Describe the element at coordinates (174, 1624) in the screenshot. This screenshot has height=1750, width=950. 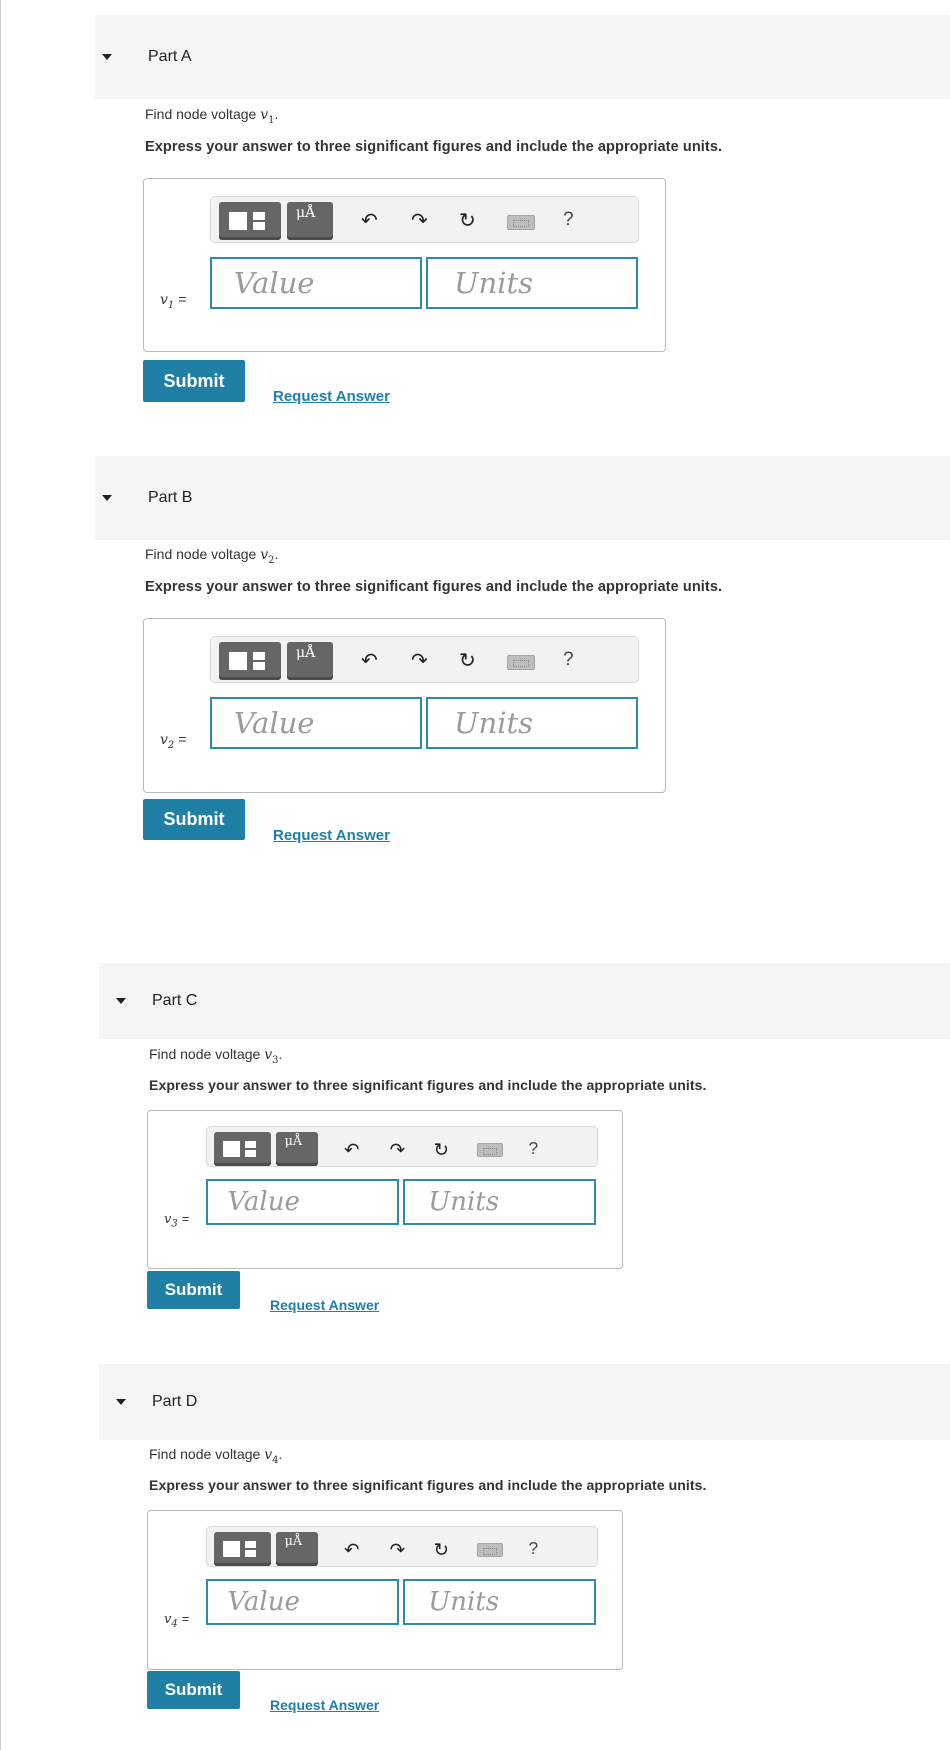
I see `answer-variable-subscript: 4` at that location.